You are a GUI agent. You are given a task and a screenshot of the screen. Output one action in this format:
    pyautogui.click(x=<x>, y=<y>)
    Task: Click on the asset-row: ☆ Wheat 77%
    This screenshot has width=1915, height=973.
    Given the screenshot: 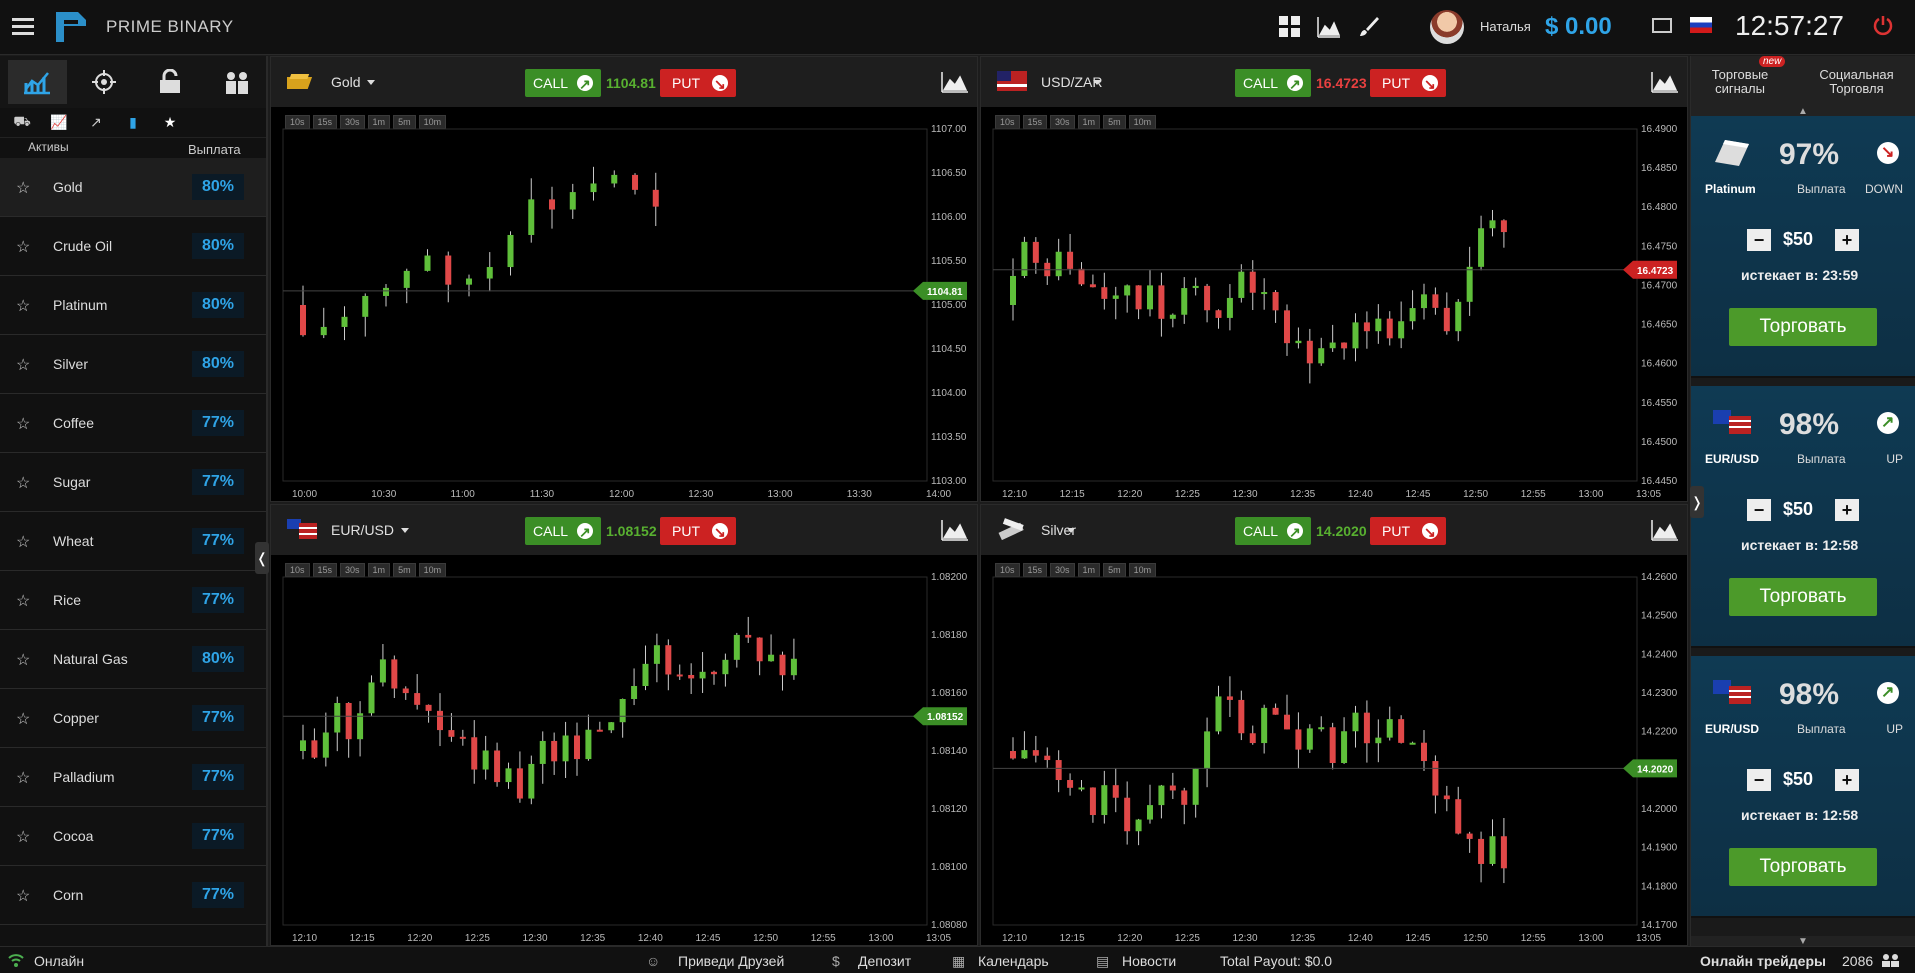 What is the action you would take?
    pyautogui.click(x=133, y=541)
    